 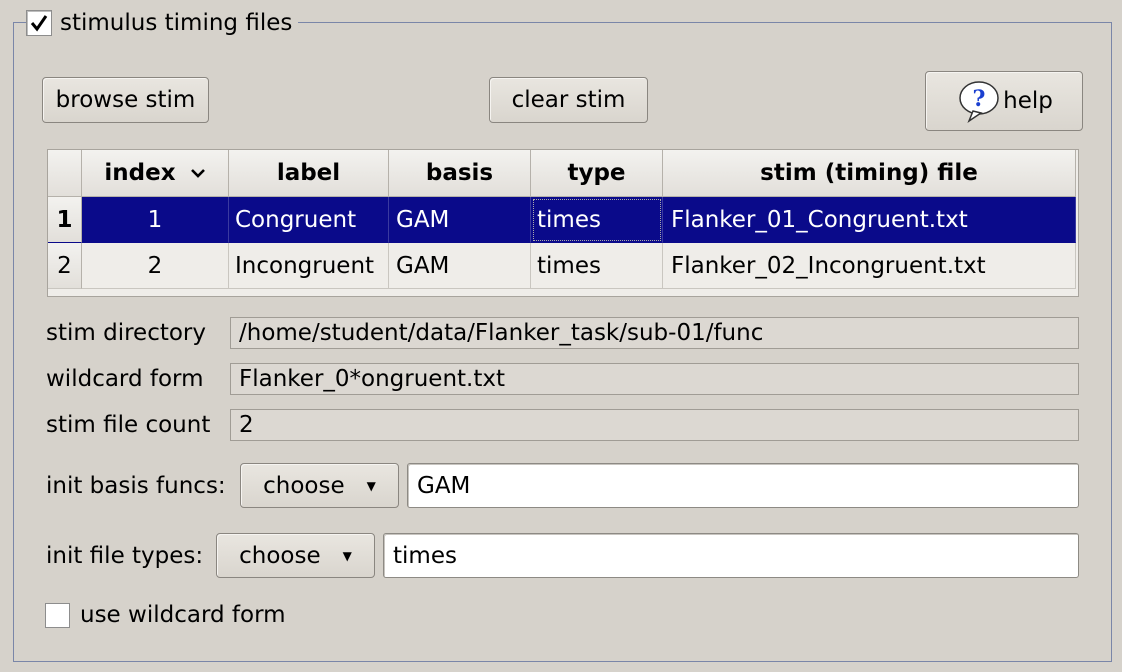 What do you see at coordinates (309, 266) in the screenshot?
I see `cell-label: Incongruent` at bounding box center [309, 266].